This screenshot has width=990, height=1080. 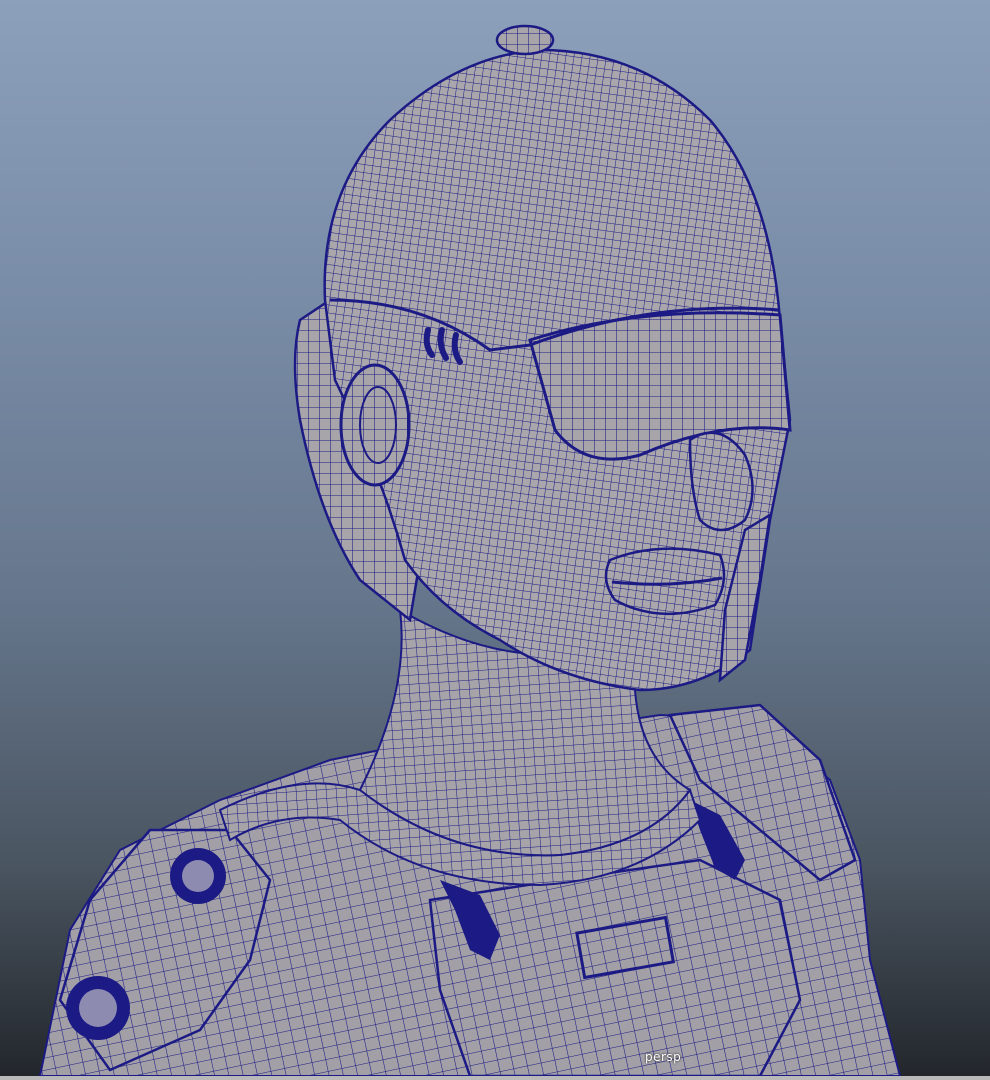 What do you see at coordinates (375, 425) in the screenshot?
I see `helmet-ear-disc` at bounding box center [375, 425].